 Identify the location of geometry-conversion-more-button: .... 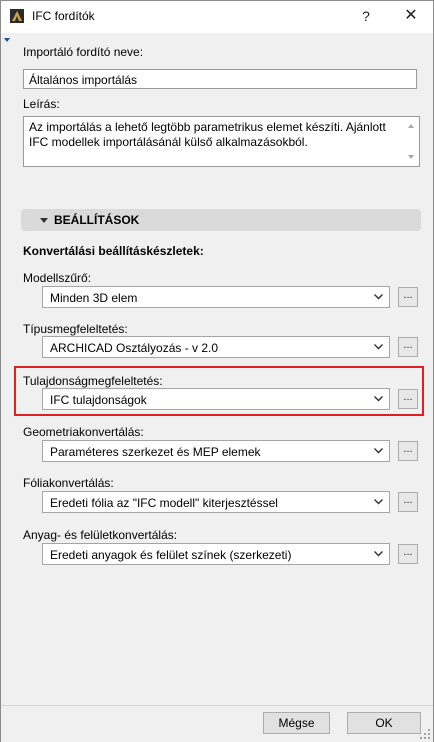
(408, 451).